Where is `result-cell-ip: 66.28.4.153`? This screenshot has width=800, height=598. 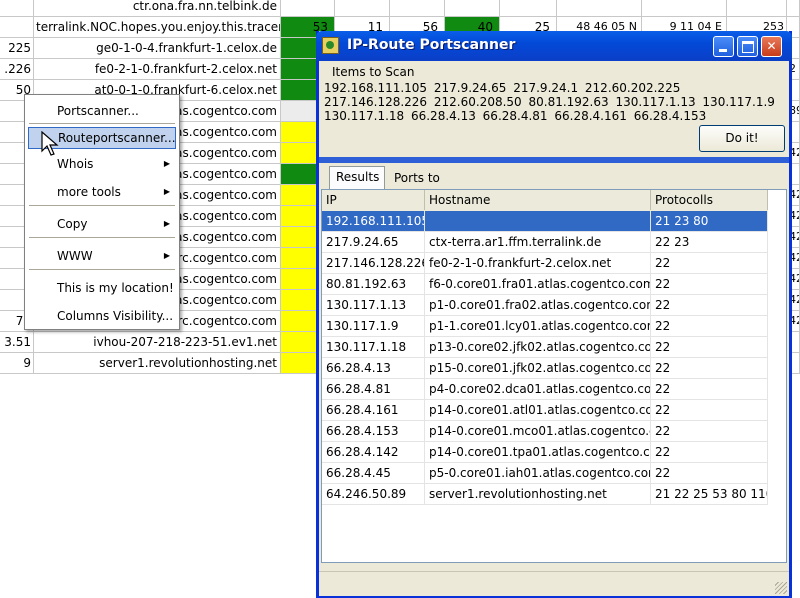 result-cell-ip: 66.28.4.153 is located at coordinates (373, 431).